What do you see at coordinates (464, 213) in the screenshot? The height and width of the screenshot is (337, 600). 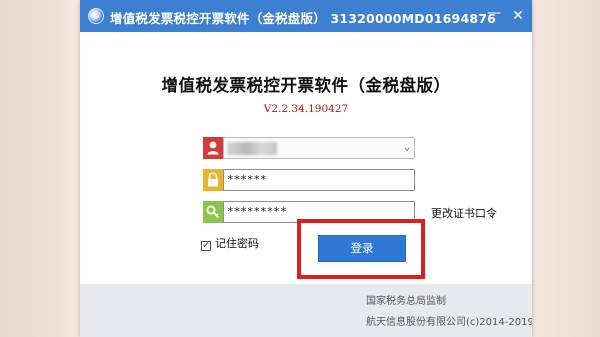 I see `change-cert-password-link: 更改证书口令` at bounding box center [464, 213].